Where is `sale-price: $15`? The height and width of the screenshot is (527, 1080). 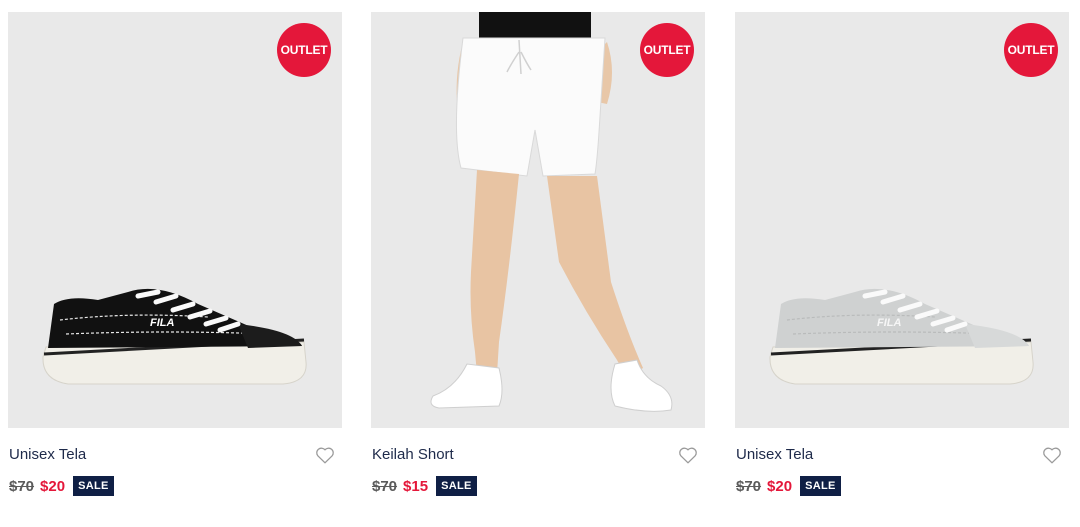
sale-price: $15 is located at coordinates (416, 486).